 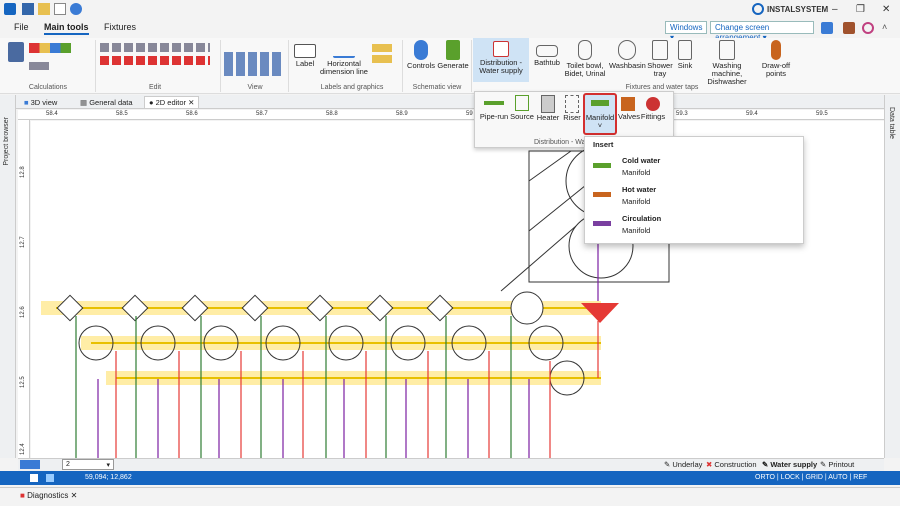 What do you see at coordinates (602, 194) in the screenshot?
I see `hot-manifold-icon` at bounding box center [602, 194].